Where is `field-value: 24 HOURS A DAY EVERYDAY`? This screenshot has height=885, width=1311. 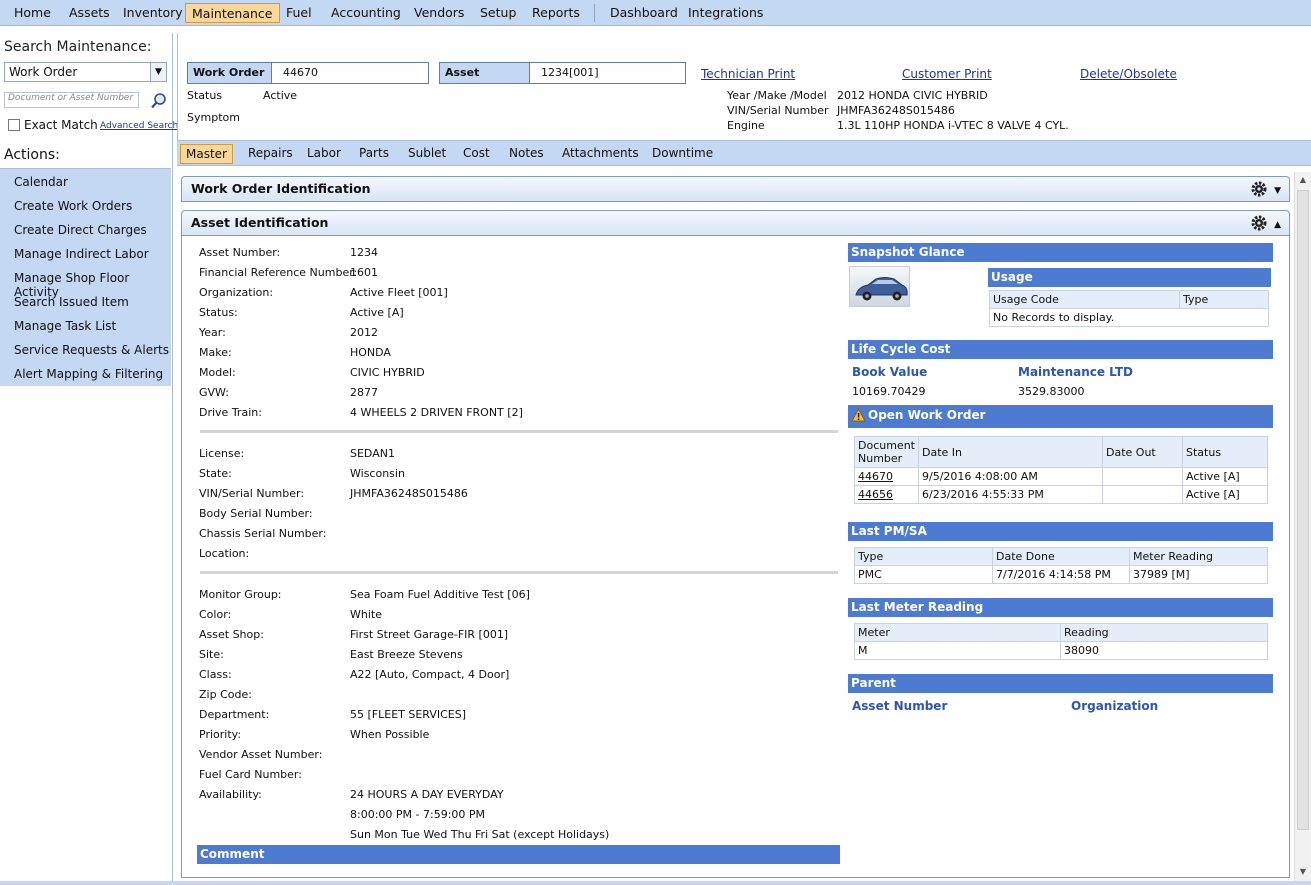
field-value: 24 HOURS A DAY EVERYDAY is located at coordinates (427, 794).